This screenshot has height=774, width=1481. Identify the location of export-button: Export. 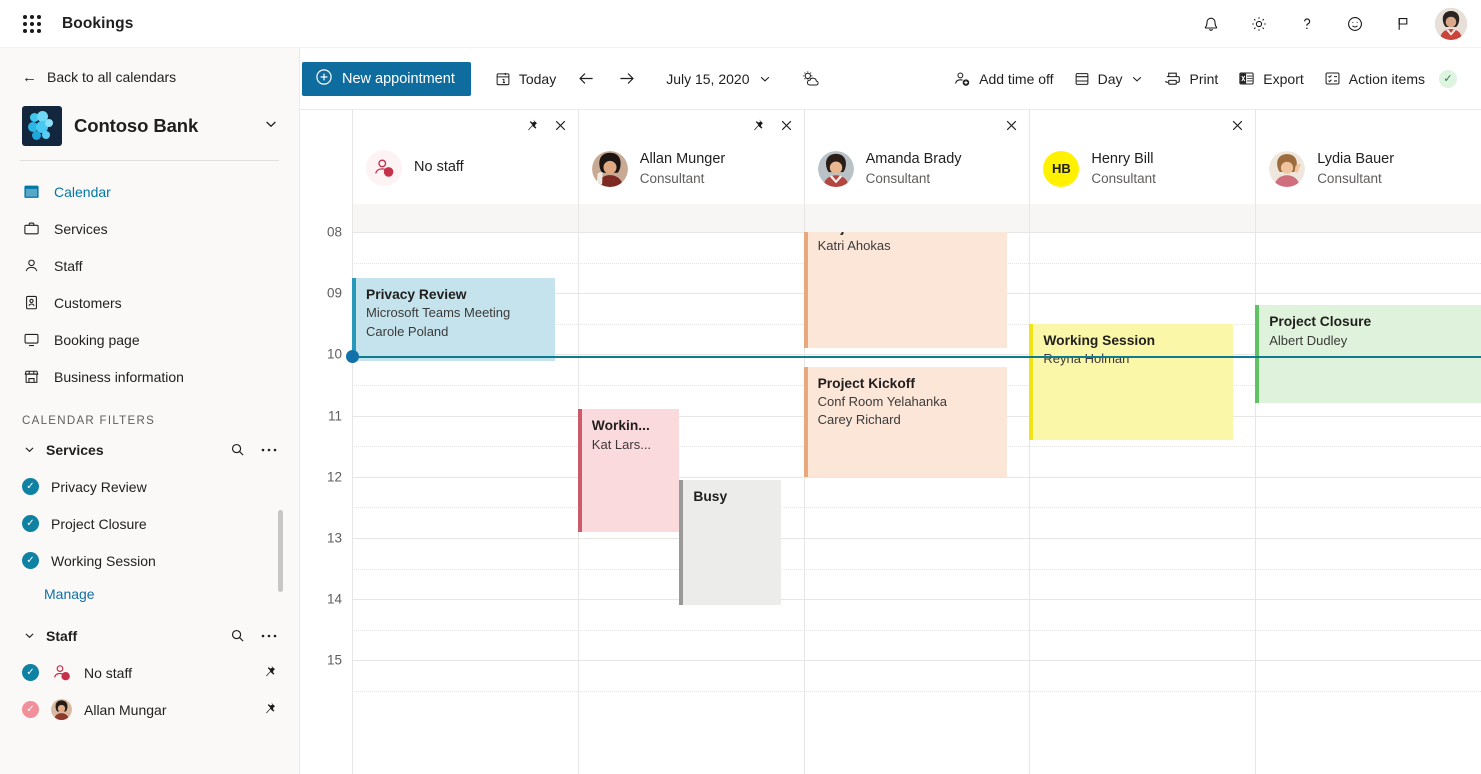
(1270, 79).